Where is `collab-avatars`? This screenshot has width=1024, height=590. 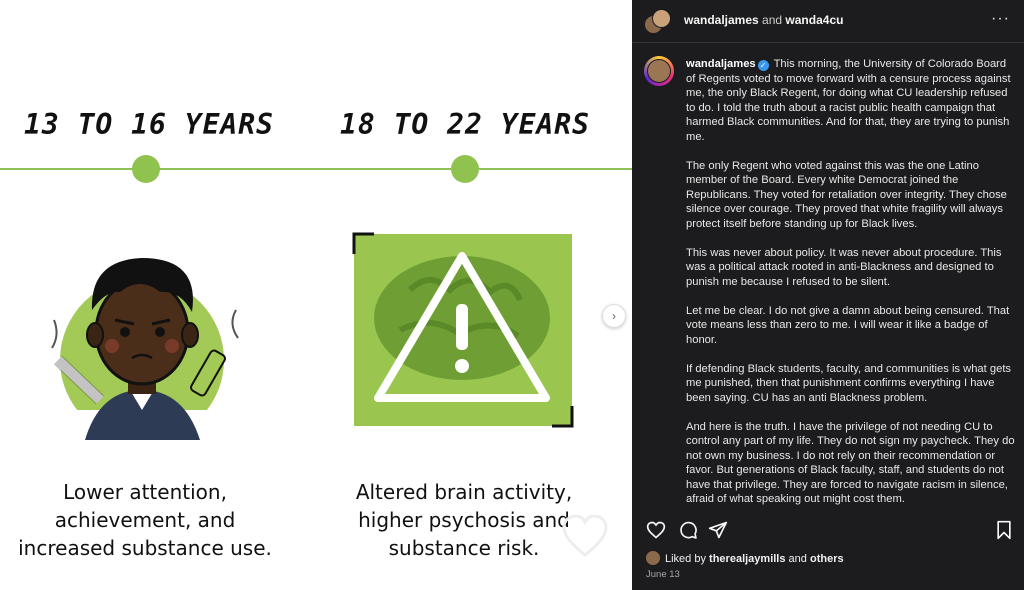 collab-avatars is located at coordinates (657, 21).